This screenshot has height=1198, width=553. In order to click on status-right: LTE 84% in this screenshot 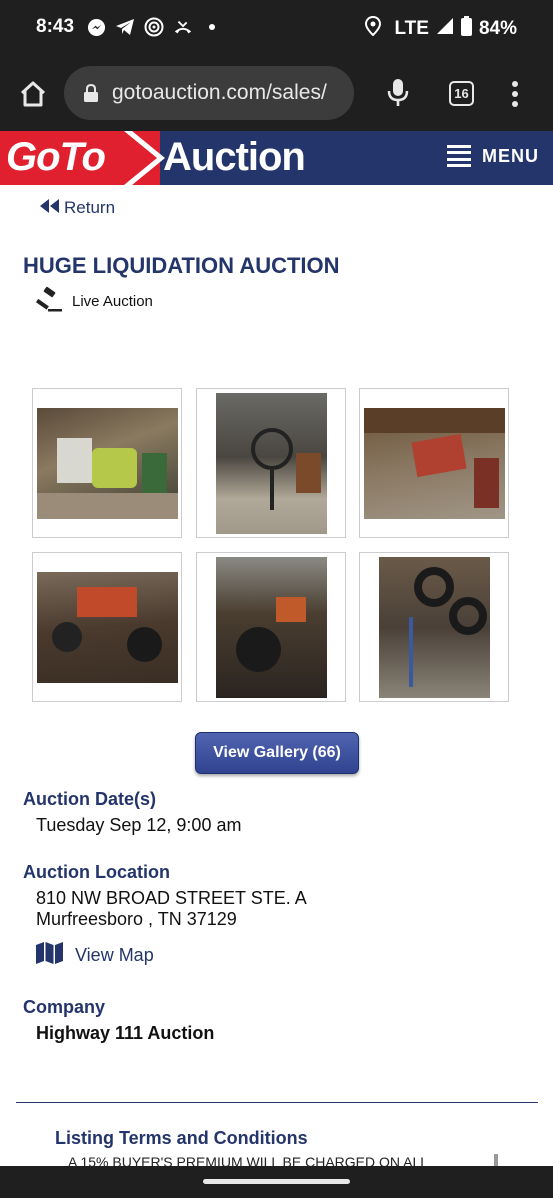, I will do `click(441, 28)`.